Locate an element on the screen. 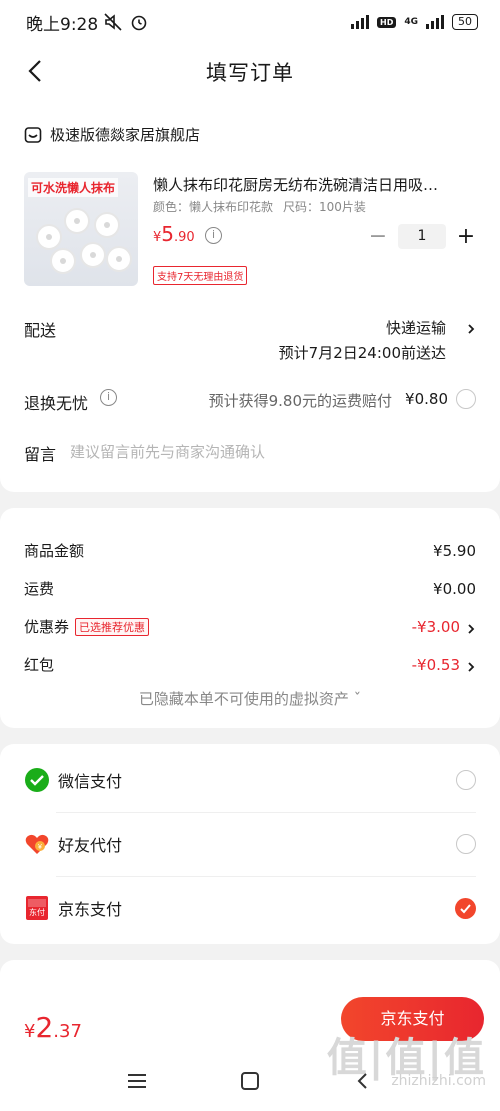 This screenshot has width=500, height=1111. pay-method-friend: ¥ 好友代付 is located at coordinates (250, 844).